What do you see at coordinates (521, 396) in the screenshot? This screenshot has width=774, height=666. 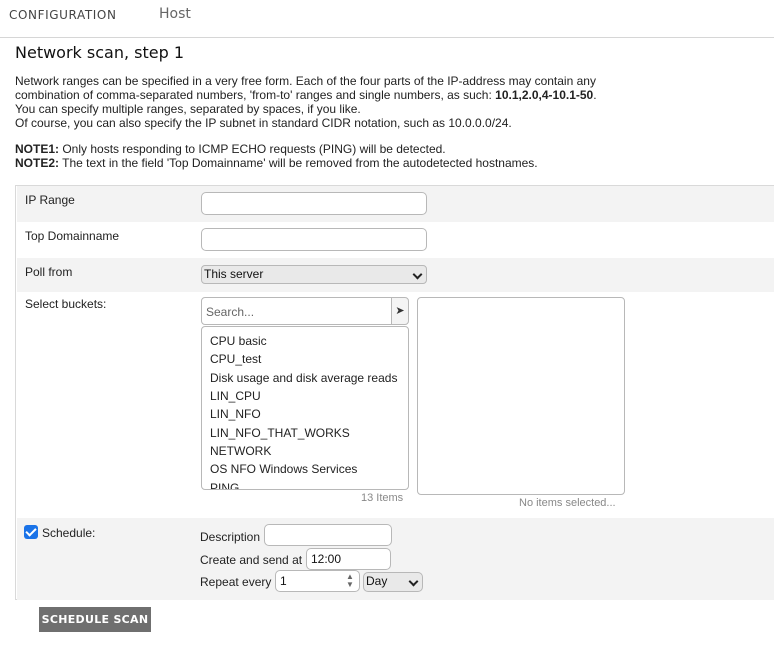 I see `selected-buckets-list` at bounding box center [521, 396].